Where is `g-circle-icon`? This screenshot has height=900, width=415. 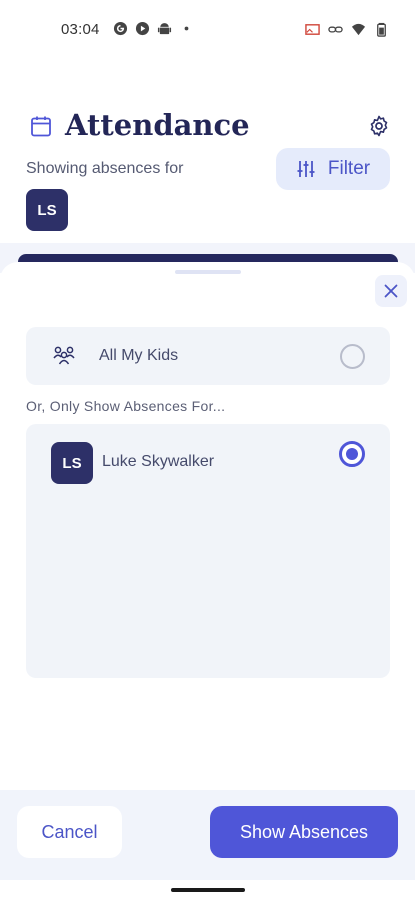 g-circle-icon is located at coordinates (120, 28).